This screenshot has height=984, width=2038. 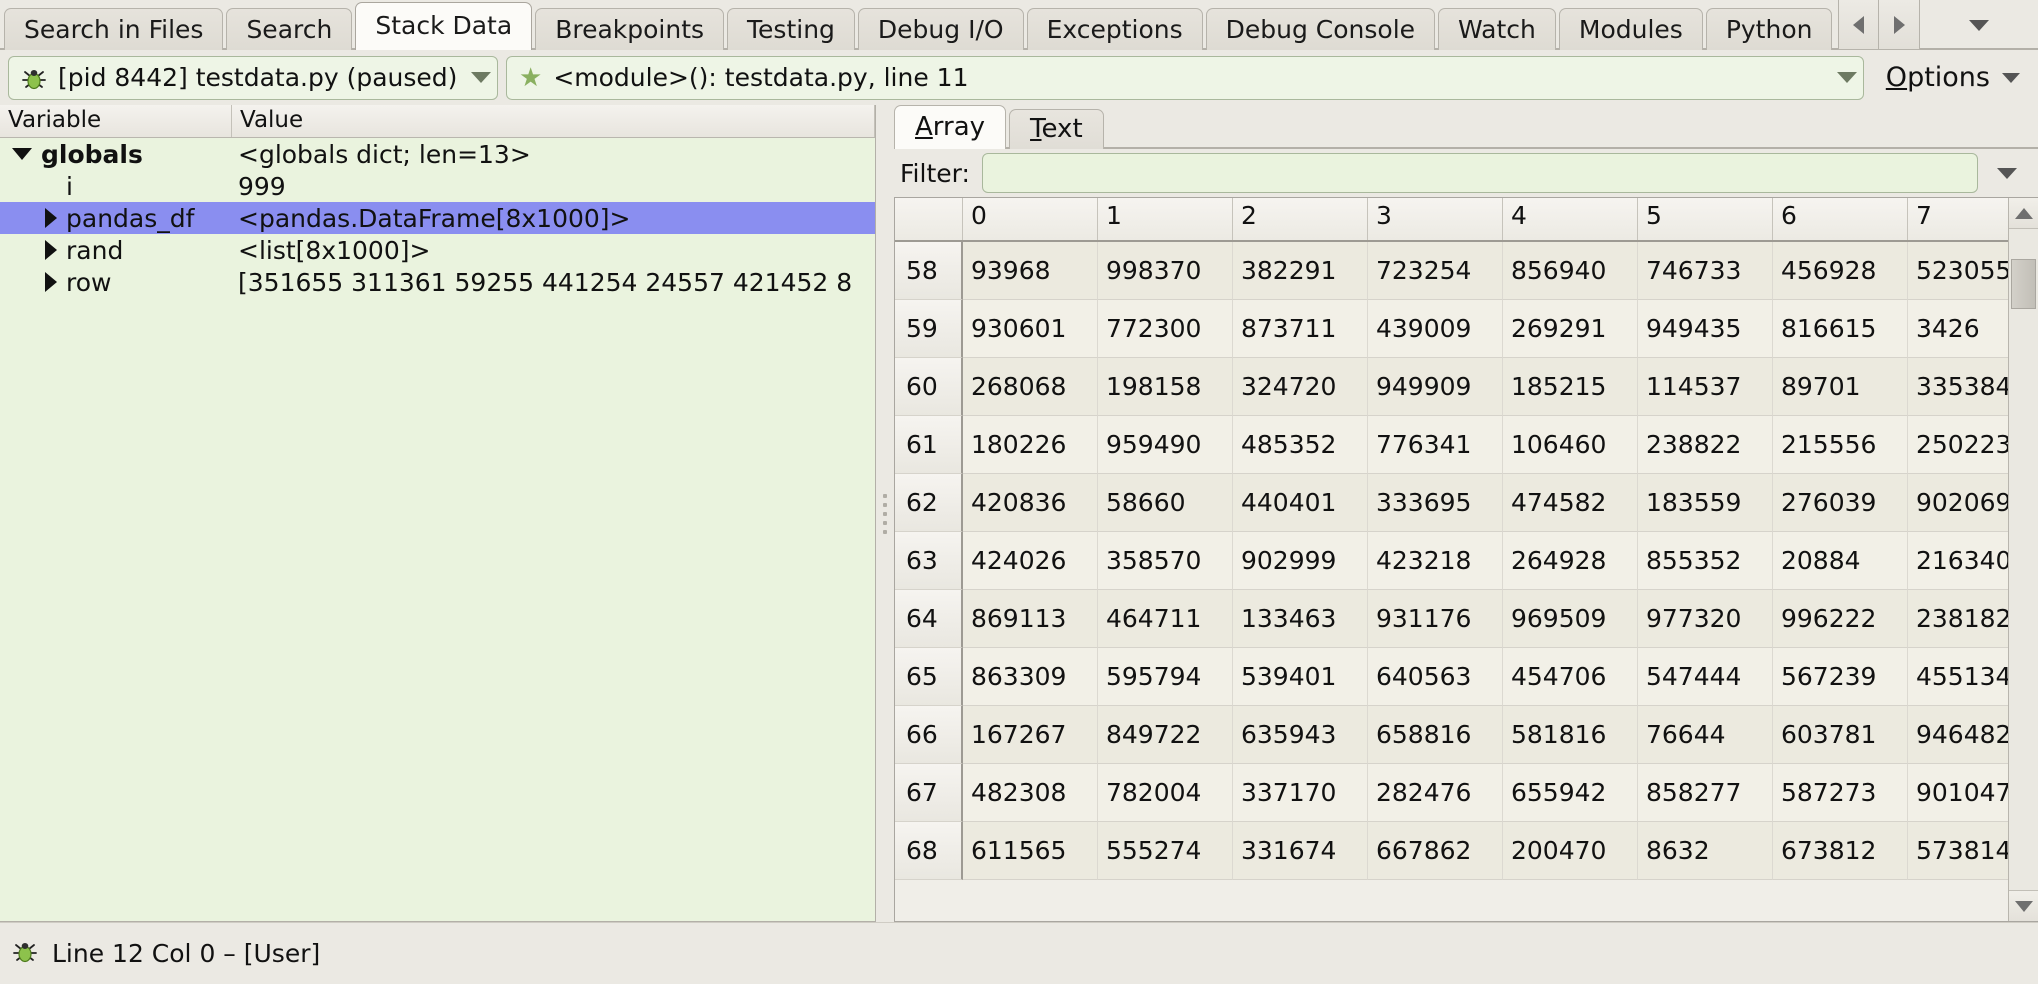 What do you see at coordinates (1570, 793) in the screenshot?
I see `table-cell: 655942` at bounding box center [1570, 793].